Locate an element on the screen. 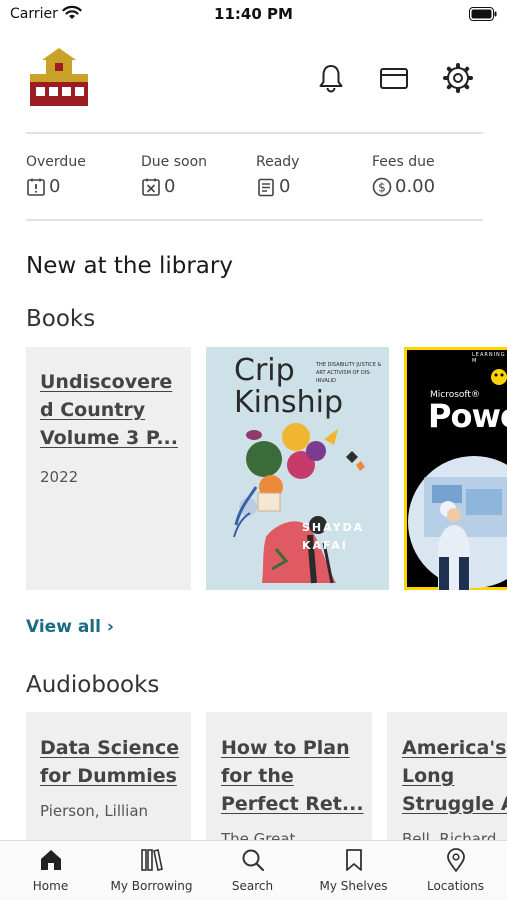 This screenshot has height=900, width=507. microsoft-cover-badge: LEARNING M is located at coordinates (489, 358).